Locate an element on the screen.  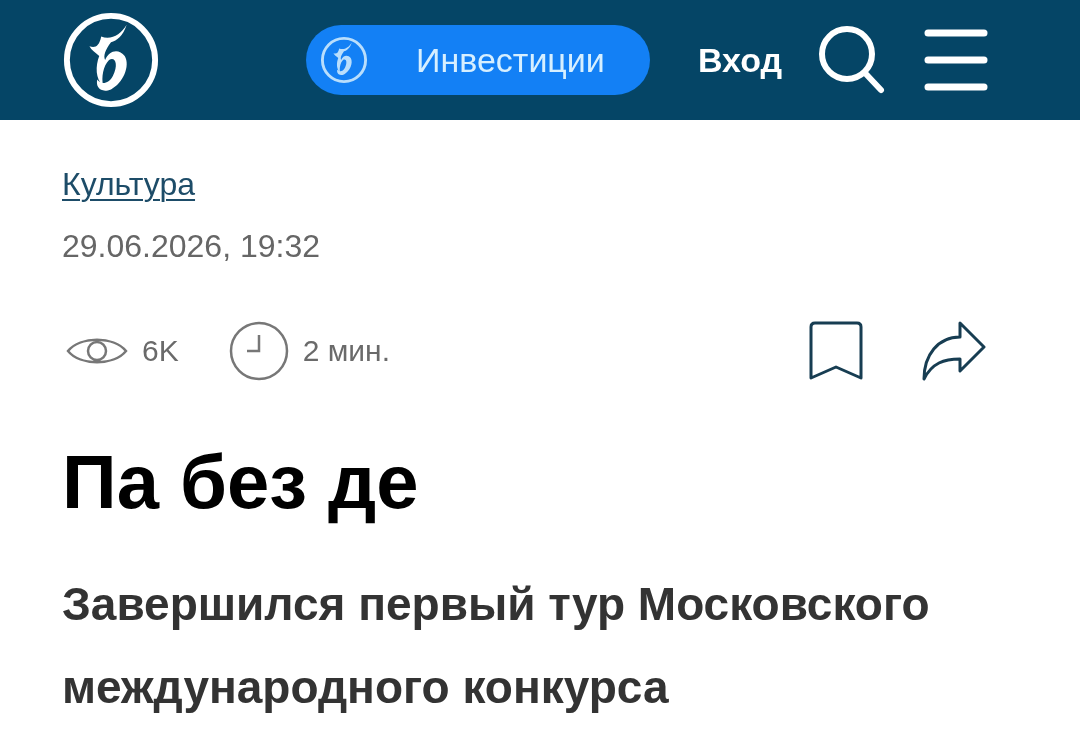
menu-icon is located at coordinates (956, 60).